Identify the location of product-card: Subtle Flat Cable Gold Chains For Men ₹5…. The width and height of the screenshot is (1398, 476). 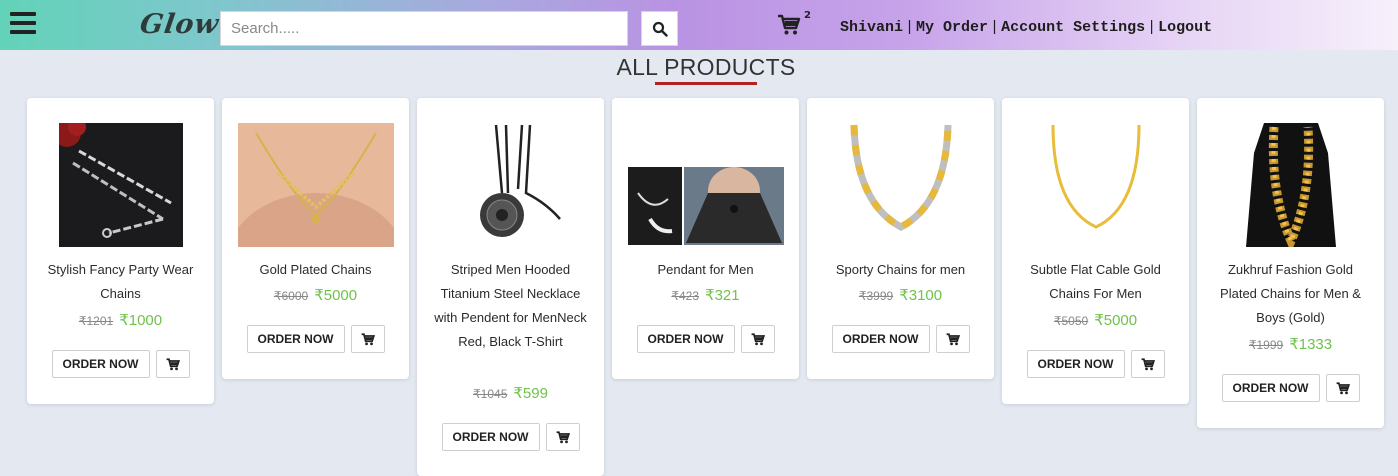
(1095, 251).